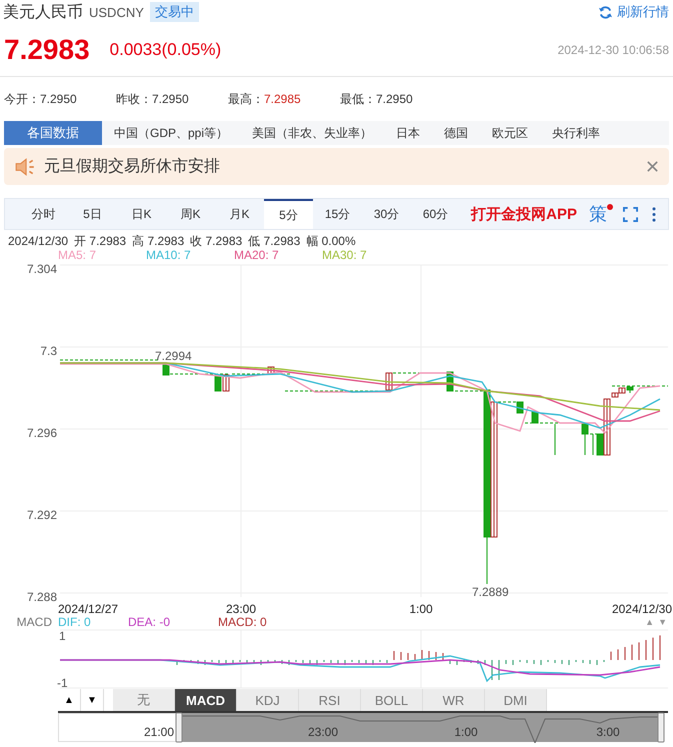 Image resolution: width=673 pixels, height=747 pixels. Describe the element at coordinates (435, 214) in the screenshot. I see `period-tab: 60分` at that location.